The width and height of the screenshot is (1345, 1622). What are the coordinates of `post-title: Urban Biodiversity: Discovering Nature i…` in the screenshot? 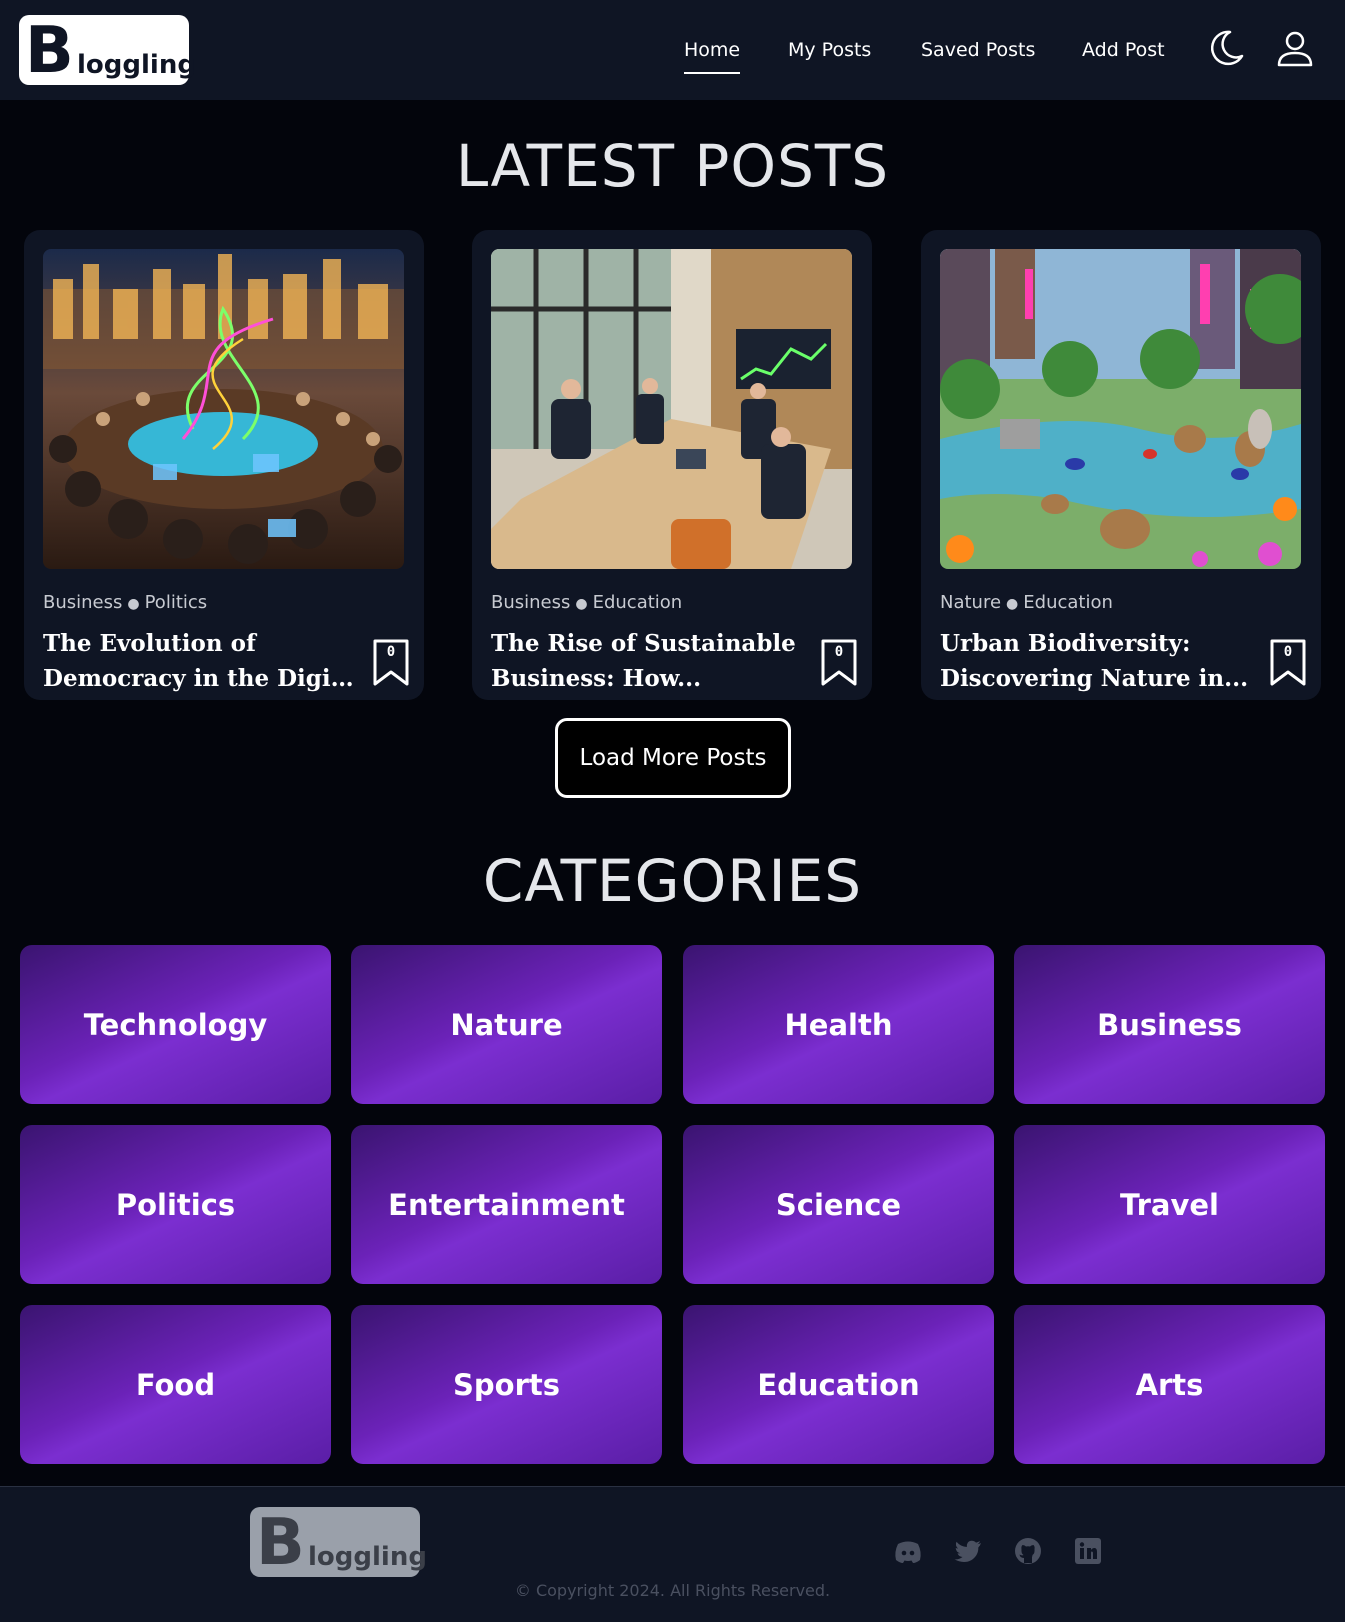 It's located at (1100, 661).